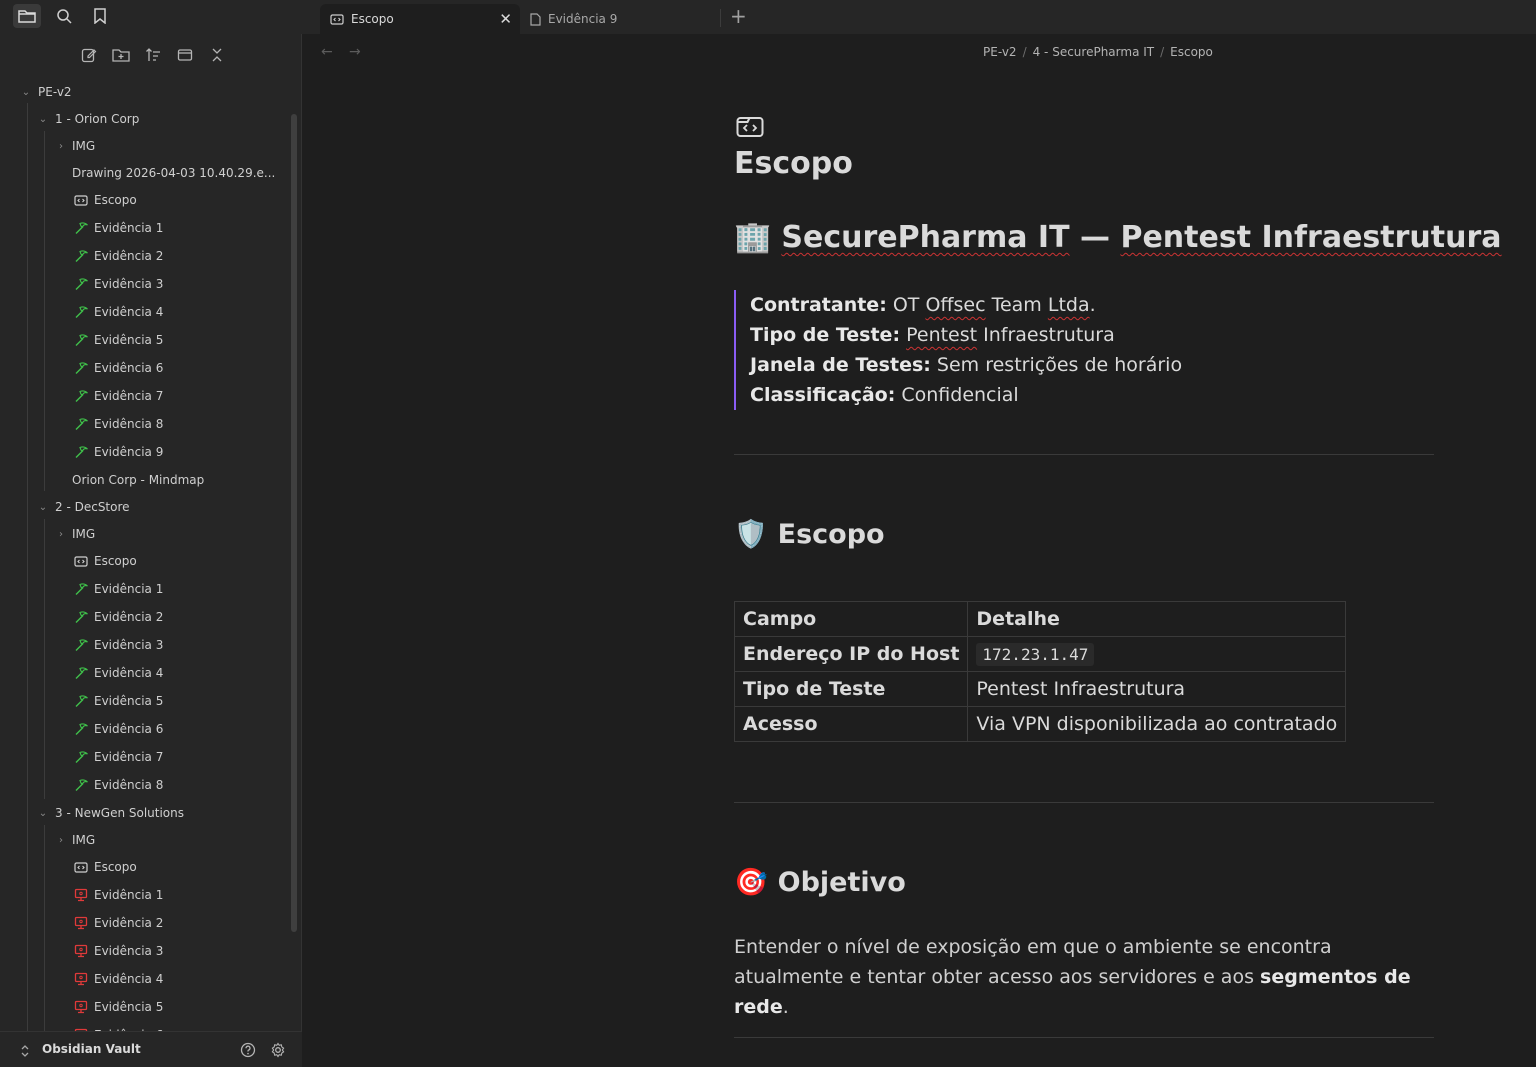 This screenshot has width=1536, height=1067. What do you see at coordinates (355, 52) in the screenshot?
I see `forward-arrow-icon: →` at bounding box center [355, 52].